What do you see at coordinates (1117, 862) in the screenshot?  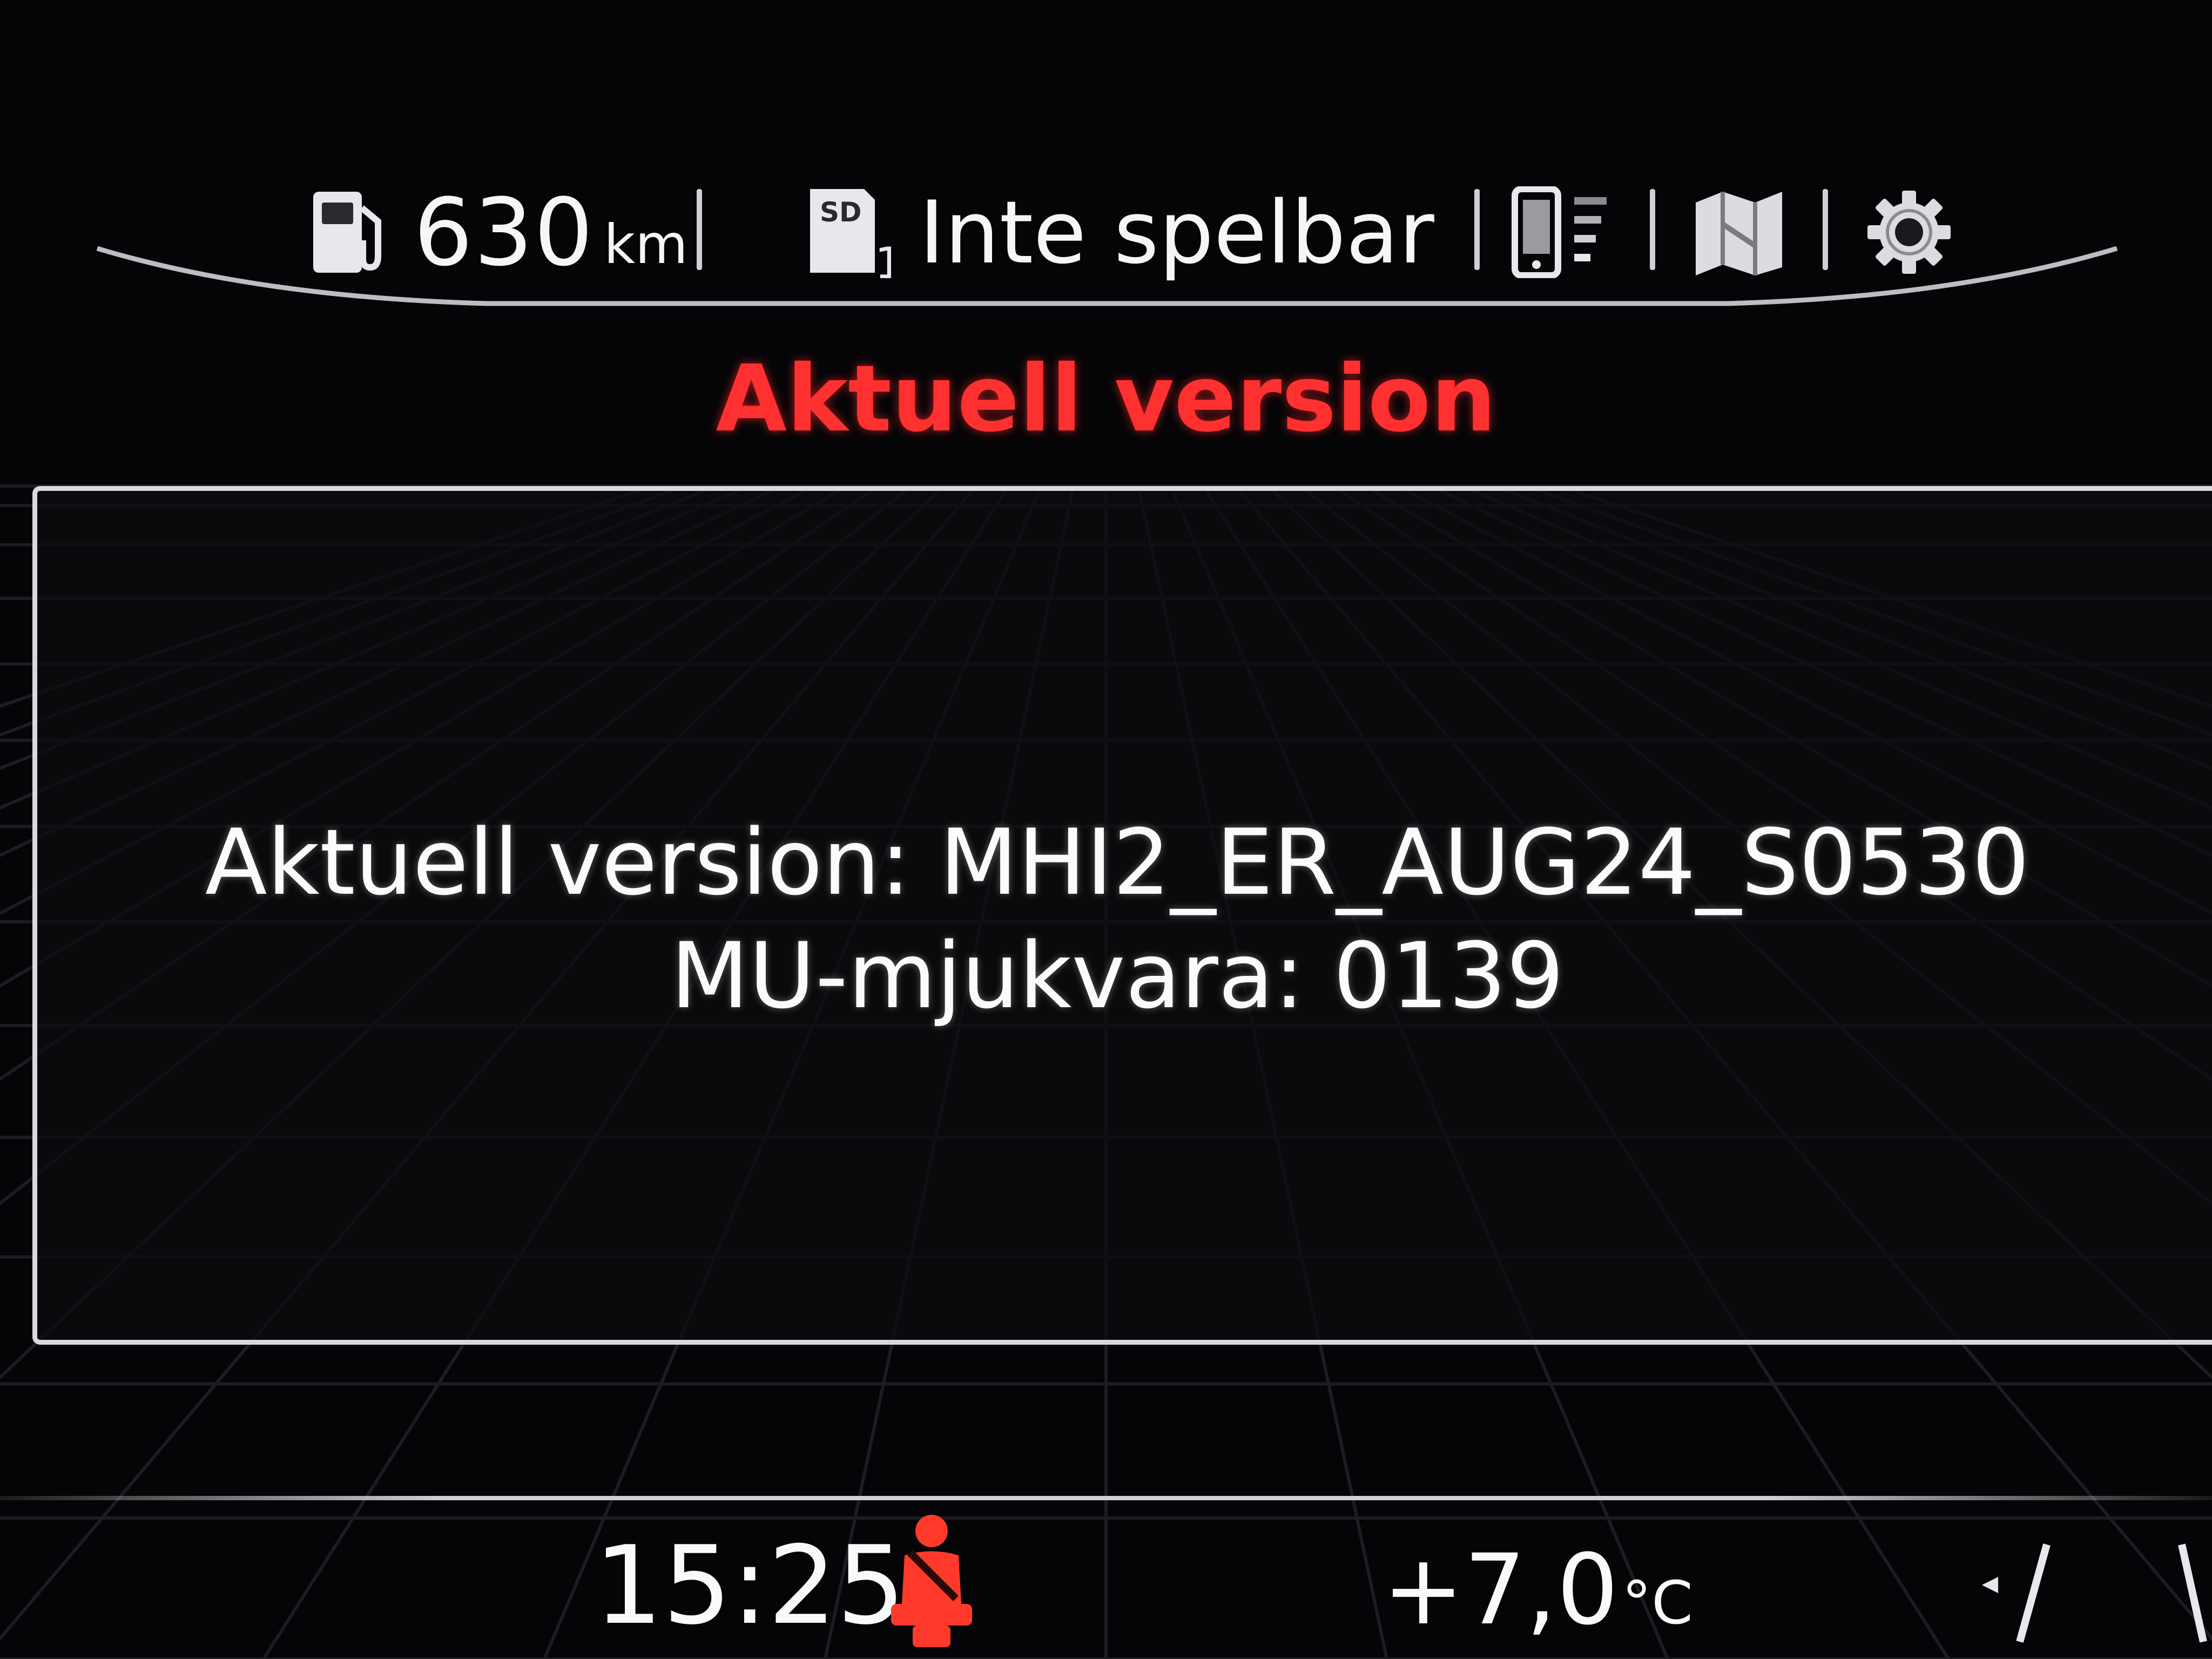 I see `current-version-text: Aktuell version: MHI2_ER_AUG24_S0530` at bounding box center [1117, 862].